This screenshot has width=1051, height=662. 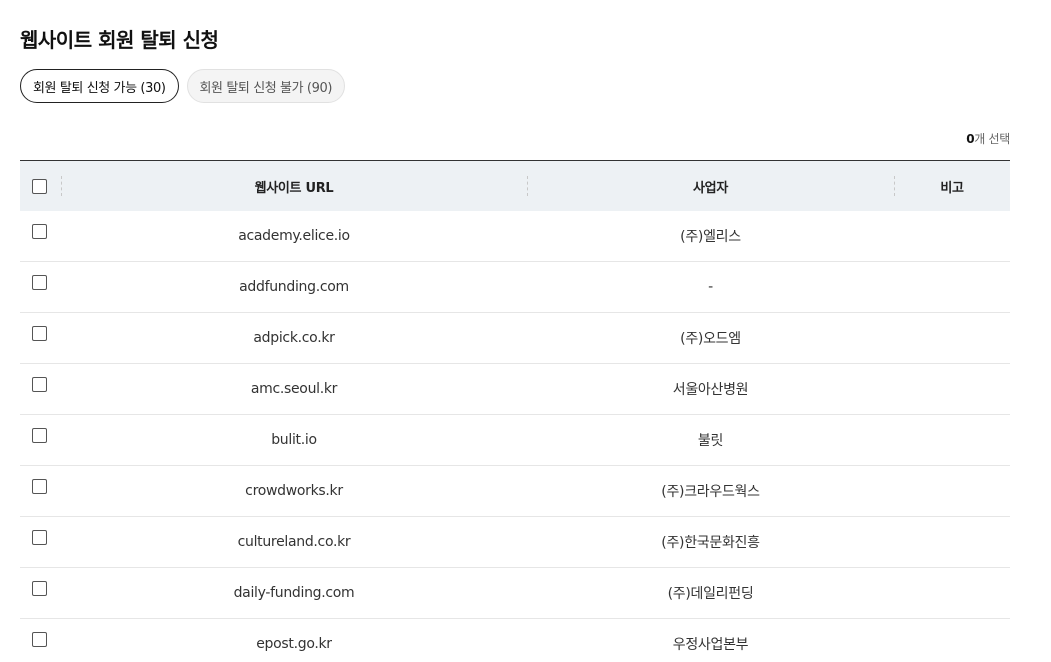 I want to click on column-header-note-label: 비고, so click(x=952, y=188).